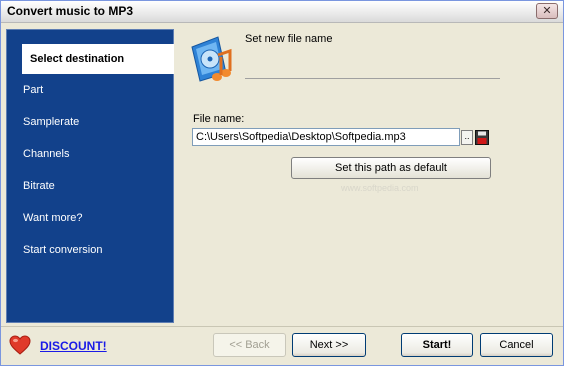 The width and height of the screenshot is (564, 366). I want to click on cancel-button: Cancel, so click(516, 345).